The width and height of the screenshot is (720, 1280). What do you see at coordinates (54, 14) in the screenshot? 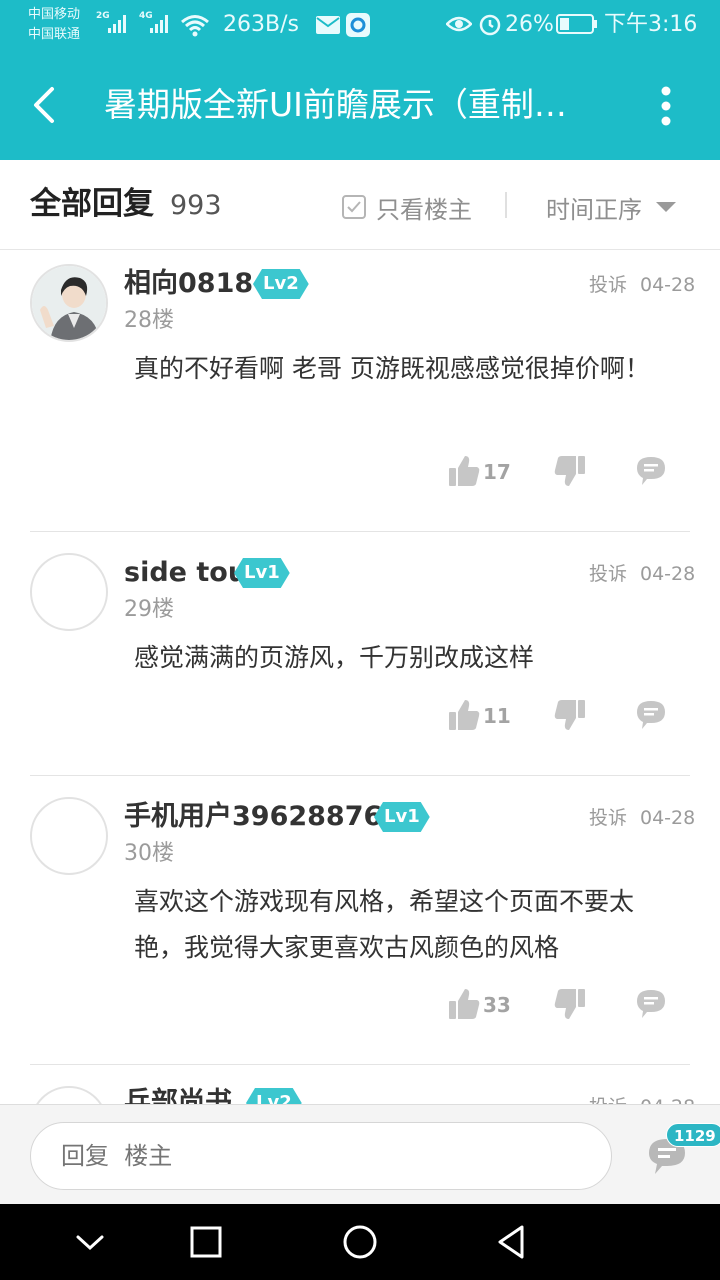
I see `carrier-1: 中国移动` at bounding box center [54, 14].